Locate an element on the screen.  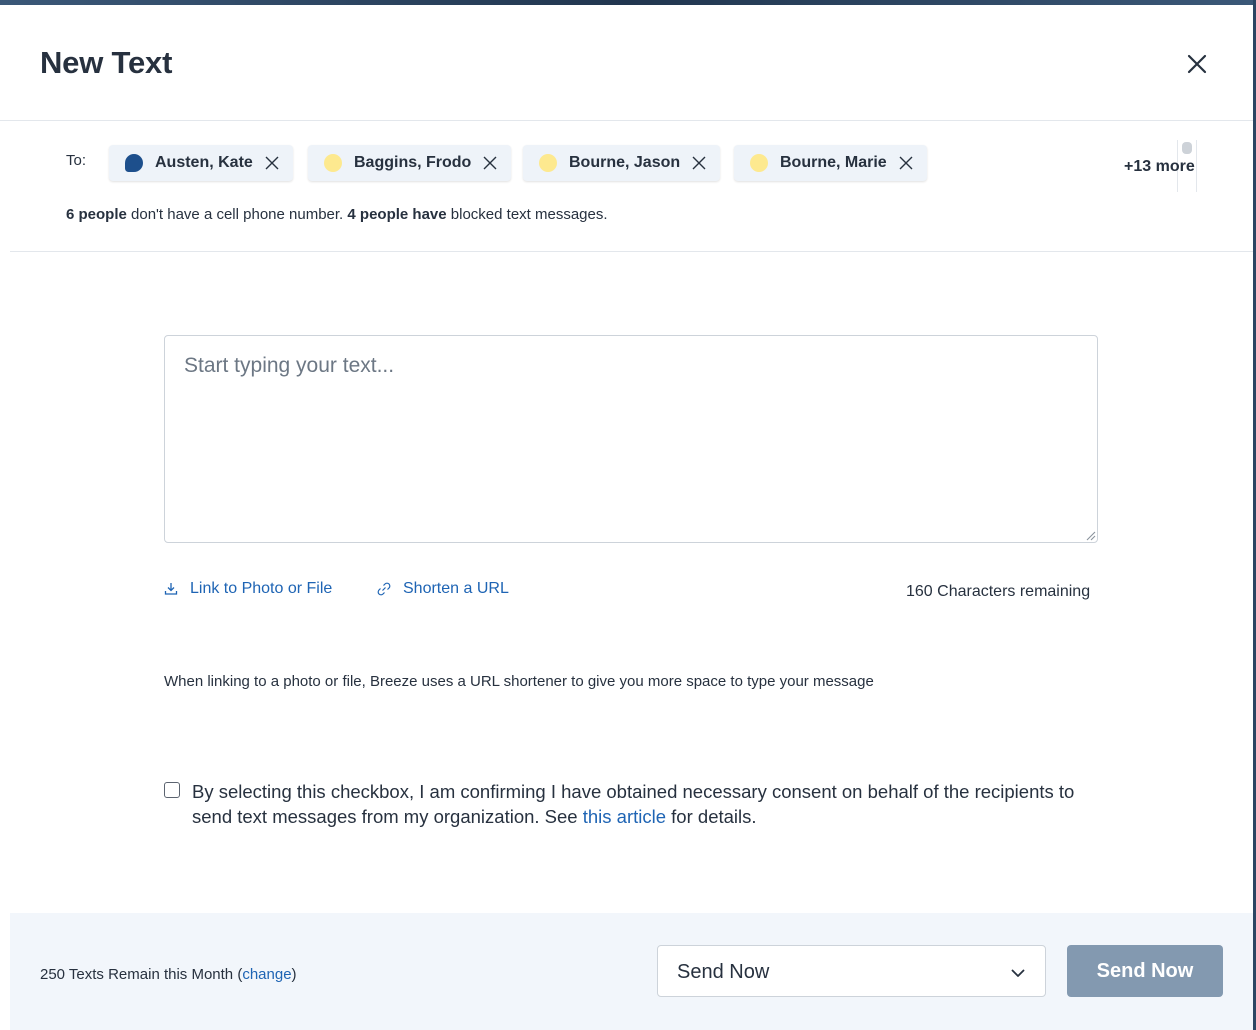
recipient-name: Baggins, Frodo is located at coordinates (413, 162).